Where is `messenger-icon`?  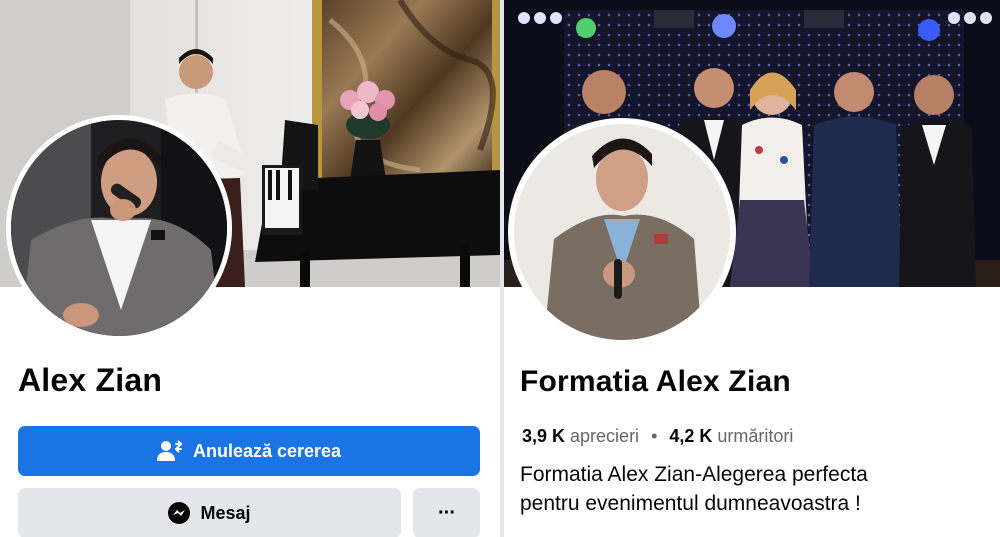 messenger-icon is located at coordinates (179, 513).